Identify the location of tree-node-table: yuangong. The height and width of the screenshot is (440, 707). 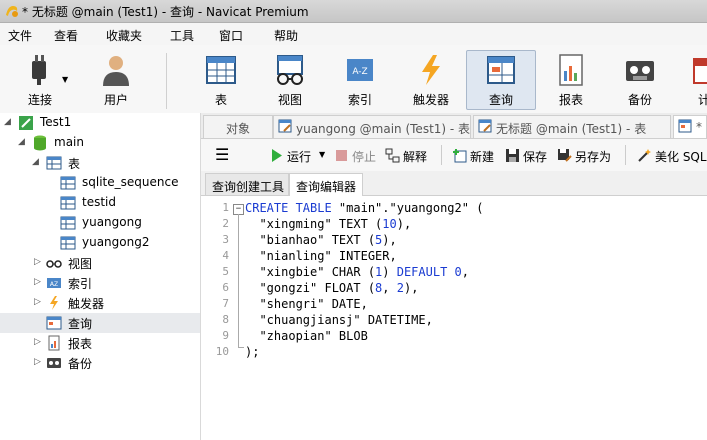
(100, 223).